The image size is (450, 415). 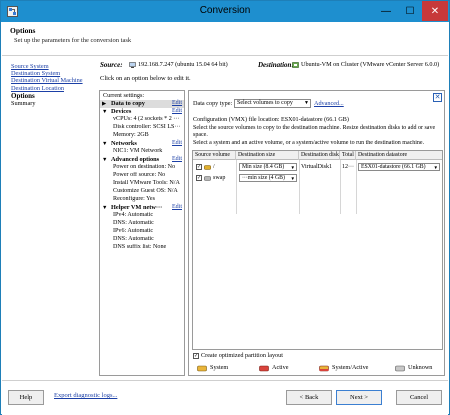 I want to click on data-copy-type-label: Data copy type:, so click(x=213, y=103).